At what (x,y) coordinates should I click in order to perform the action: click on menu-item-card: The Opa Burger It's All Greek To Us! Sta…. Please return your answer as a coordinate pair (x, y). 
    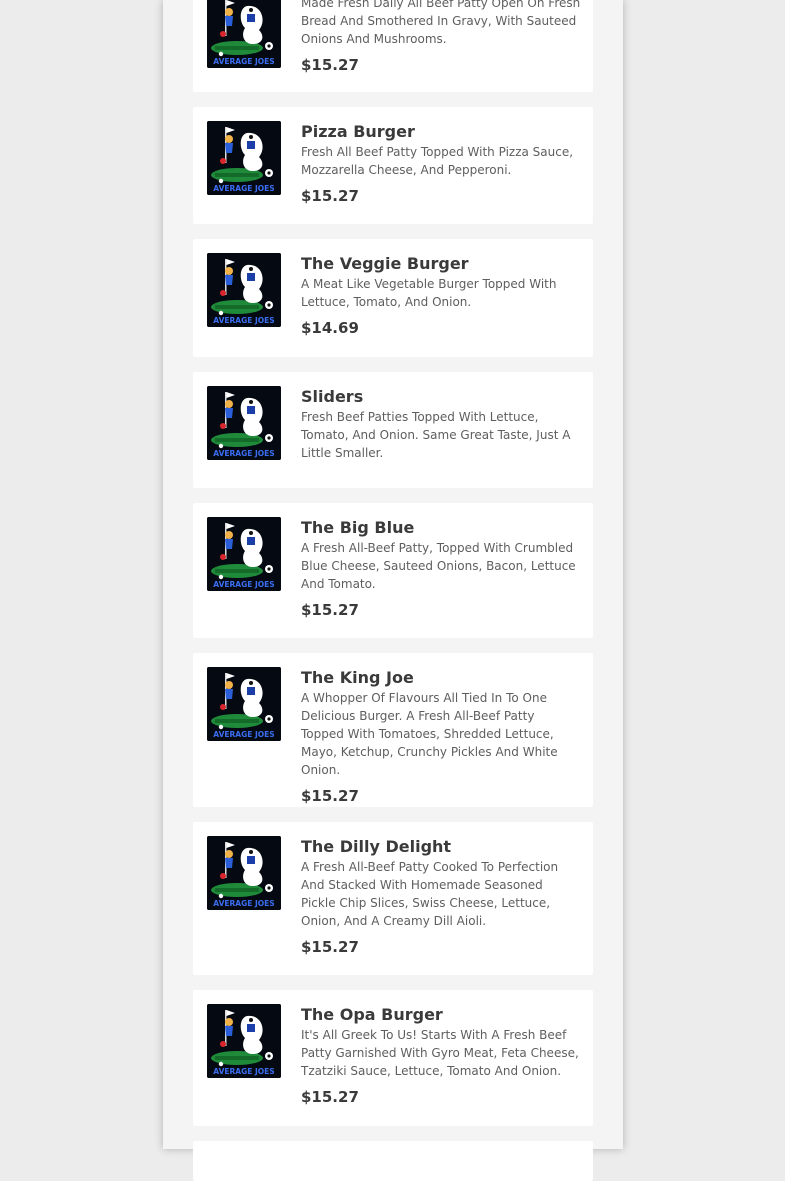
    Looking at the image, I should click on (393, 1058).